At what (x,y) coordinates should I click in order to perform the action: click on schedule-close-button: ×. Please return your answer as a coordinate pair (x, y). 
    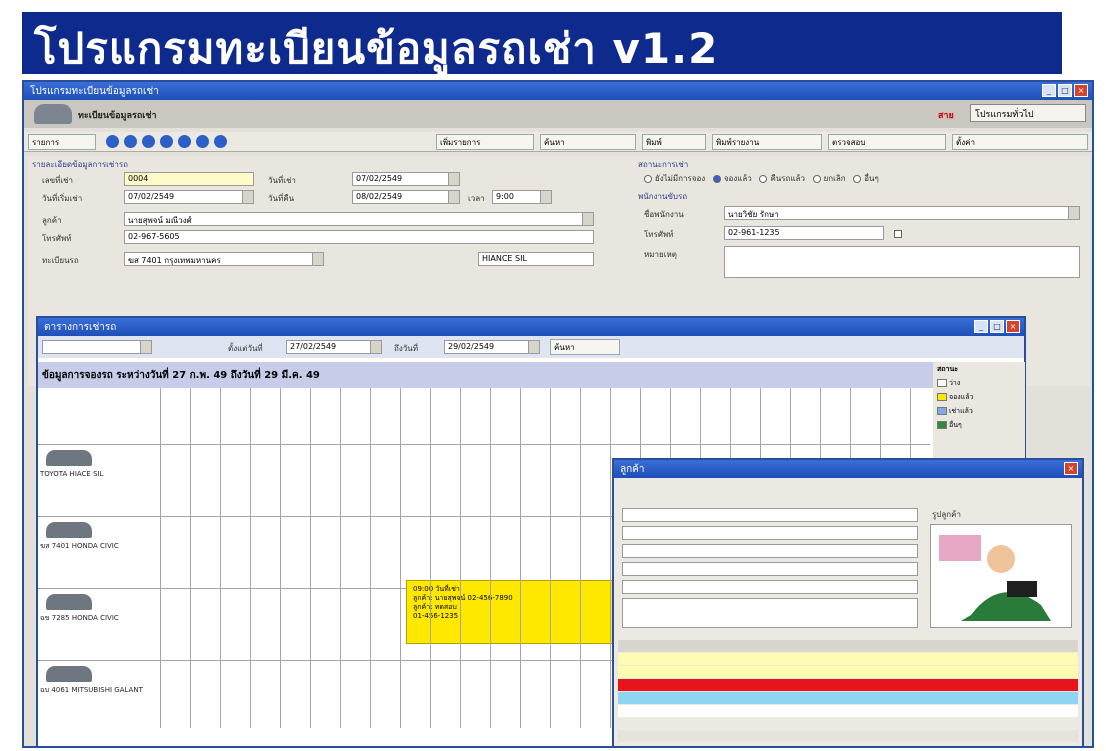
    Looking at the image, I should click on (1013, 326).